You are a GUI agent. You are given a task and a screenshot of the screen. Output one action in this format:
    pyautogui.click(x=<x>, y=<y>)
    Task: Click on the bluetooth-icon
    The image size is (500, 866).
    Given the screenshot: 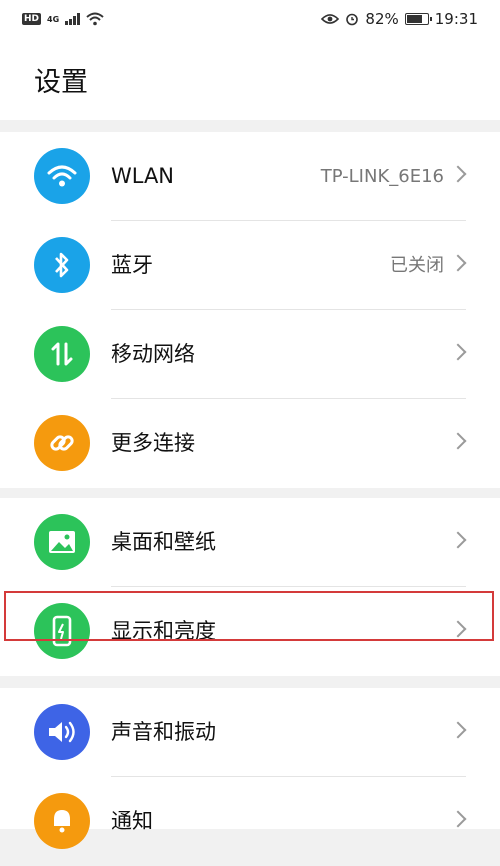 What is the action you would take?
    pyautogui.click(x=62, y=265)
    